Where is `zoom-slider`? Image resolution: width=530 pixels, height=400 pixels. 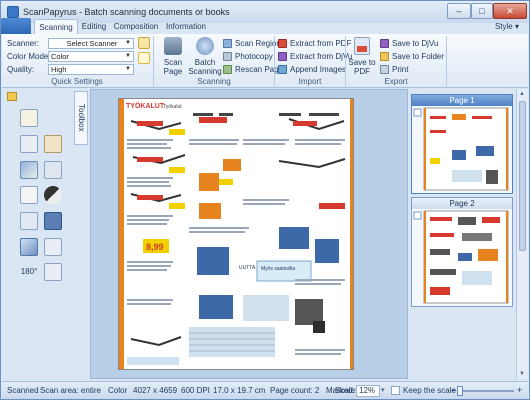 zoom-slider is located at coordinates (485, 391).